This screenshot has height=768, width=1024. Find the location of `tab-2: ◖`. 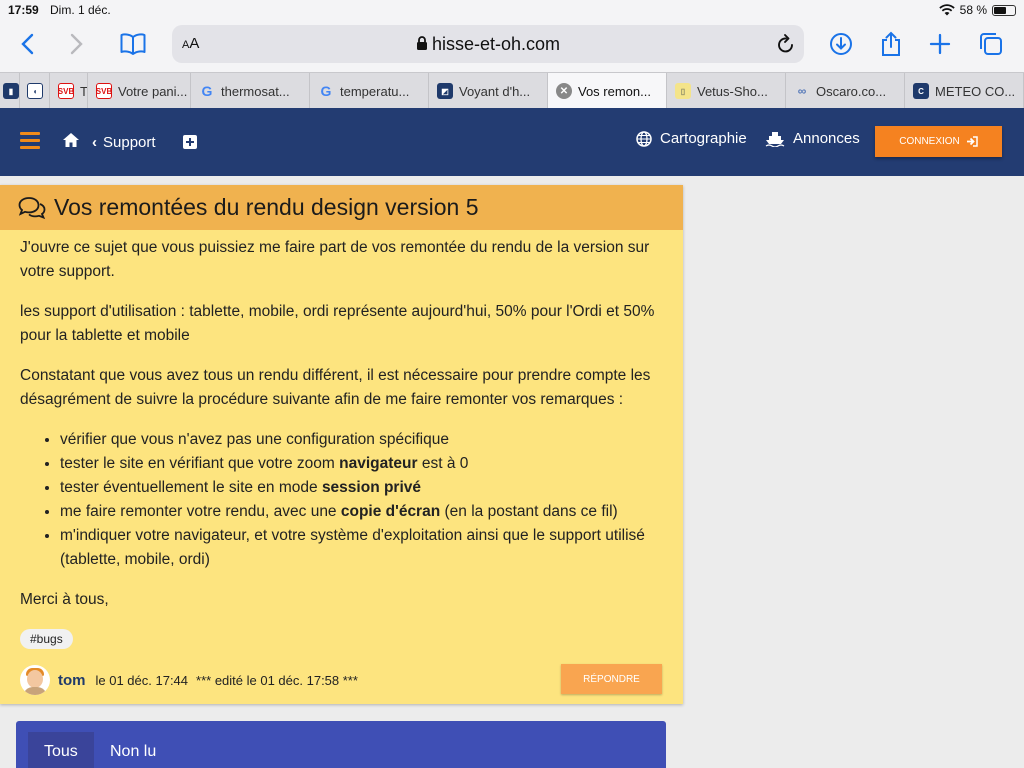

tab-2: ◖ is located at coordinates (35, 91).